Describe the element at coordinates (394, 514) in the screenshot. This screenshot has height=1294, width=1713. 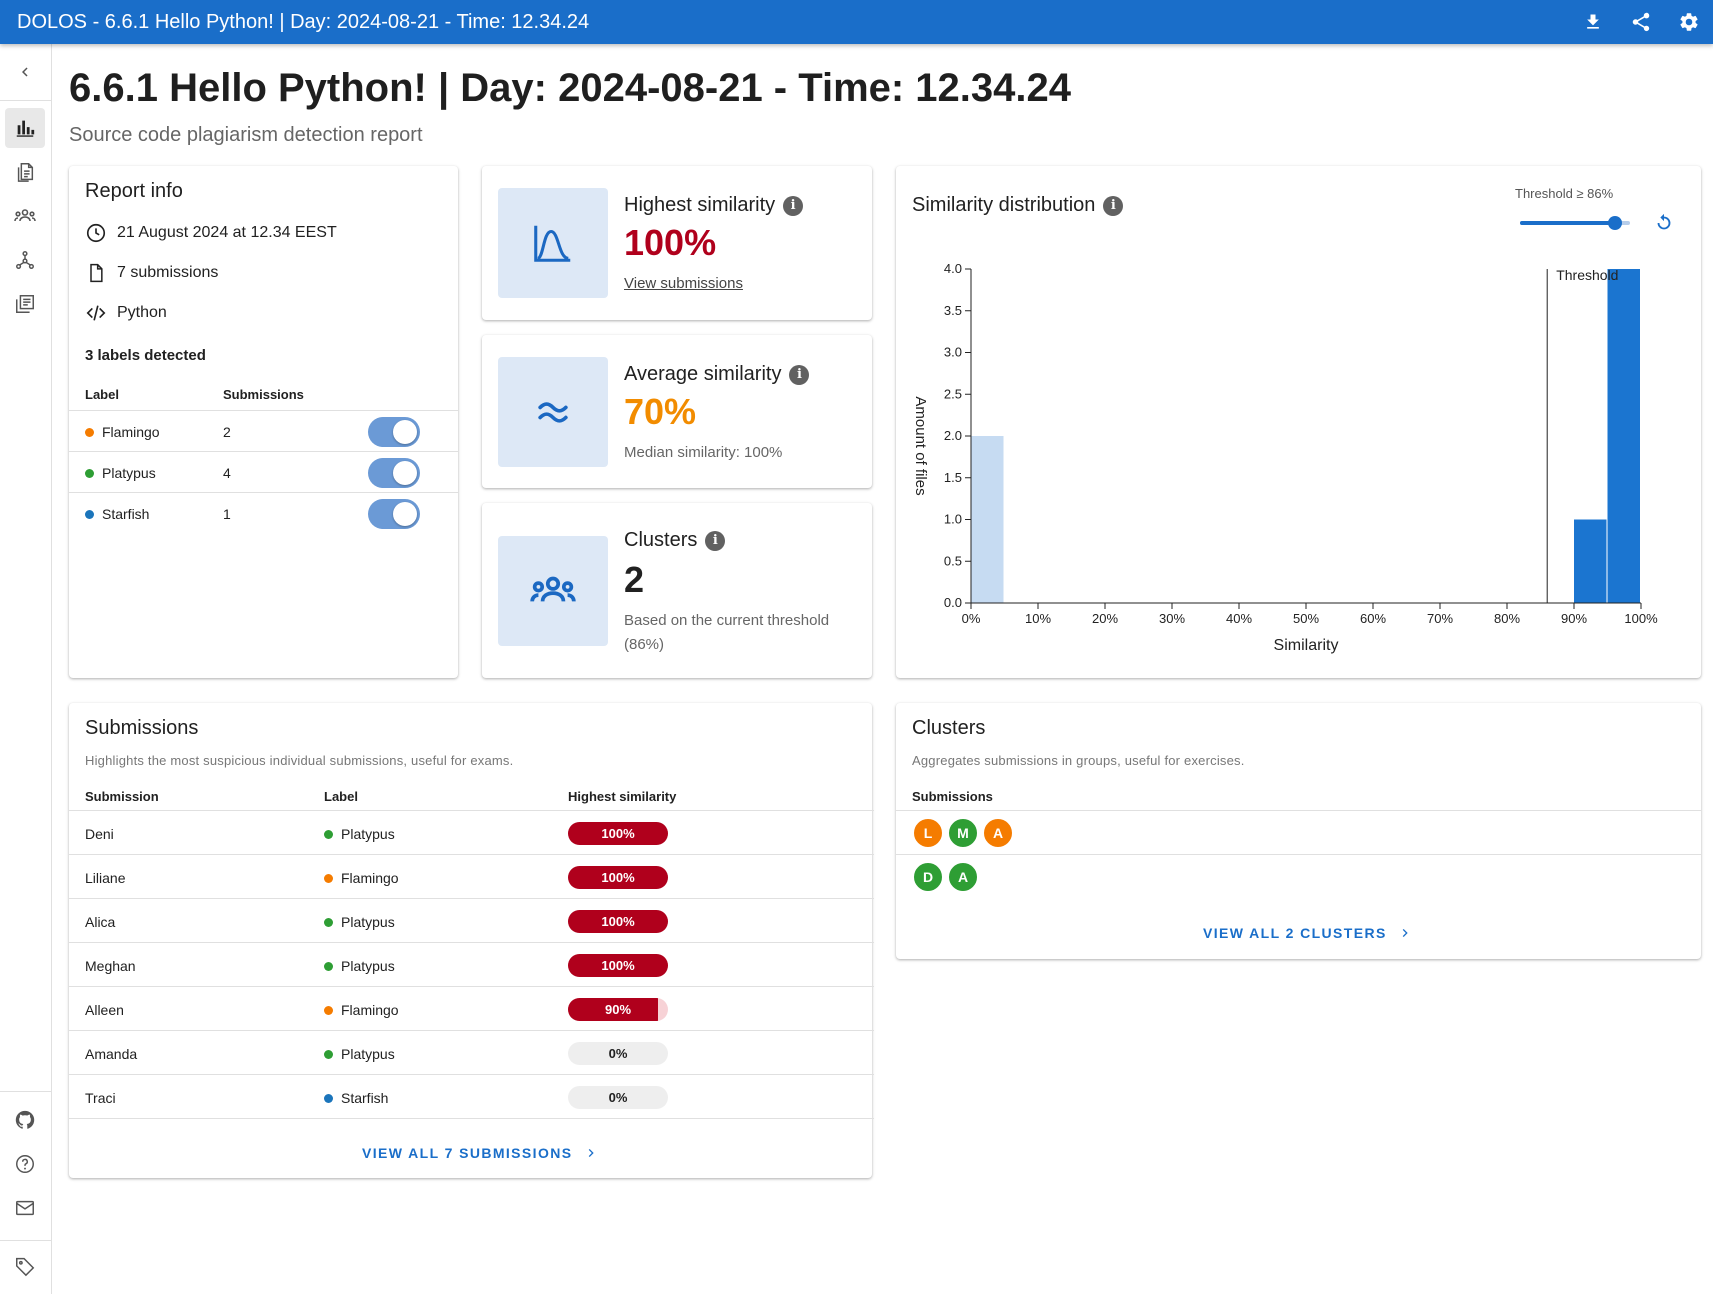
I see `label-toggle-starfish` at that location.